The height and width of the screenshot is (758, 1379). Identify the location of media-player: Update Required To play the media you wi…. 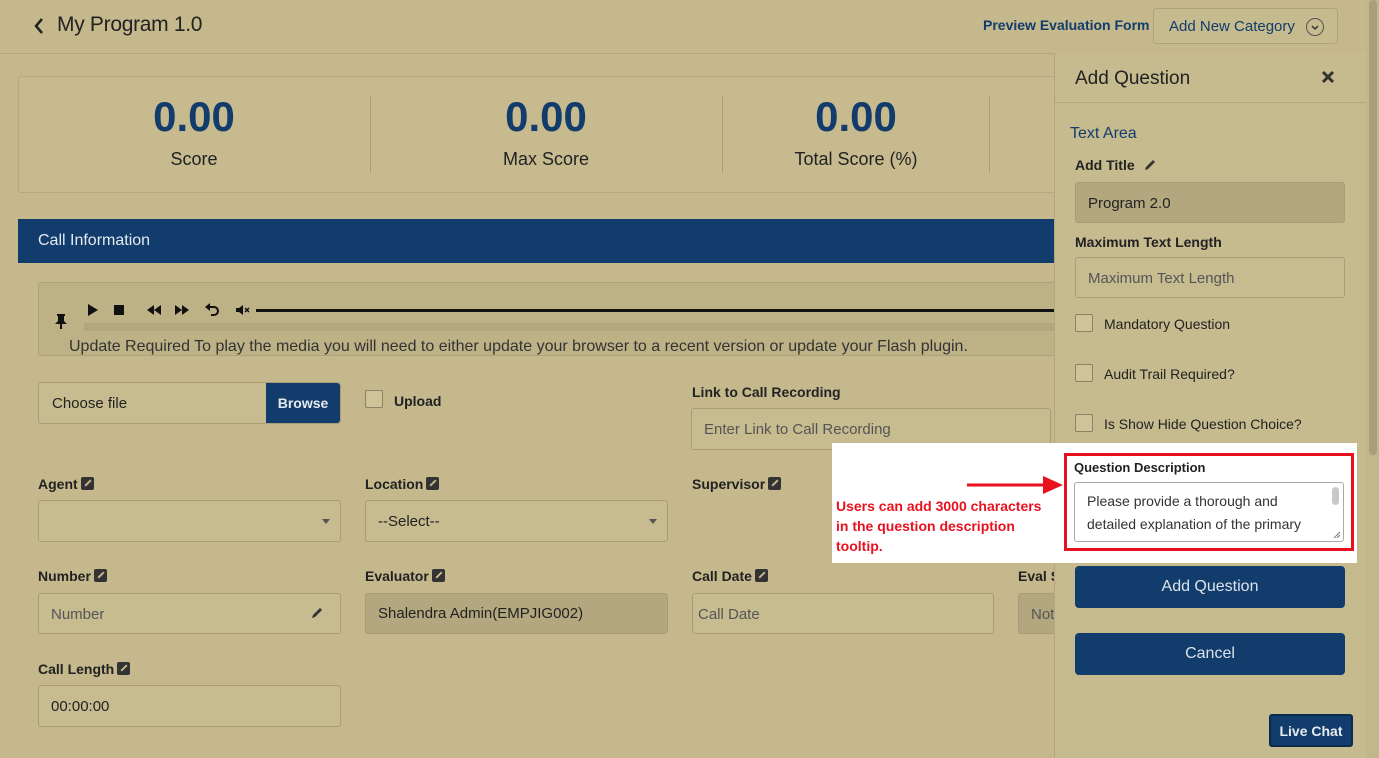
(562, 319).